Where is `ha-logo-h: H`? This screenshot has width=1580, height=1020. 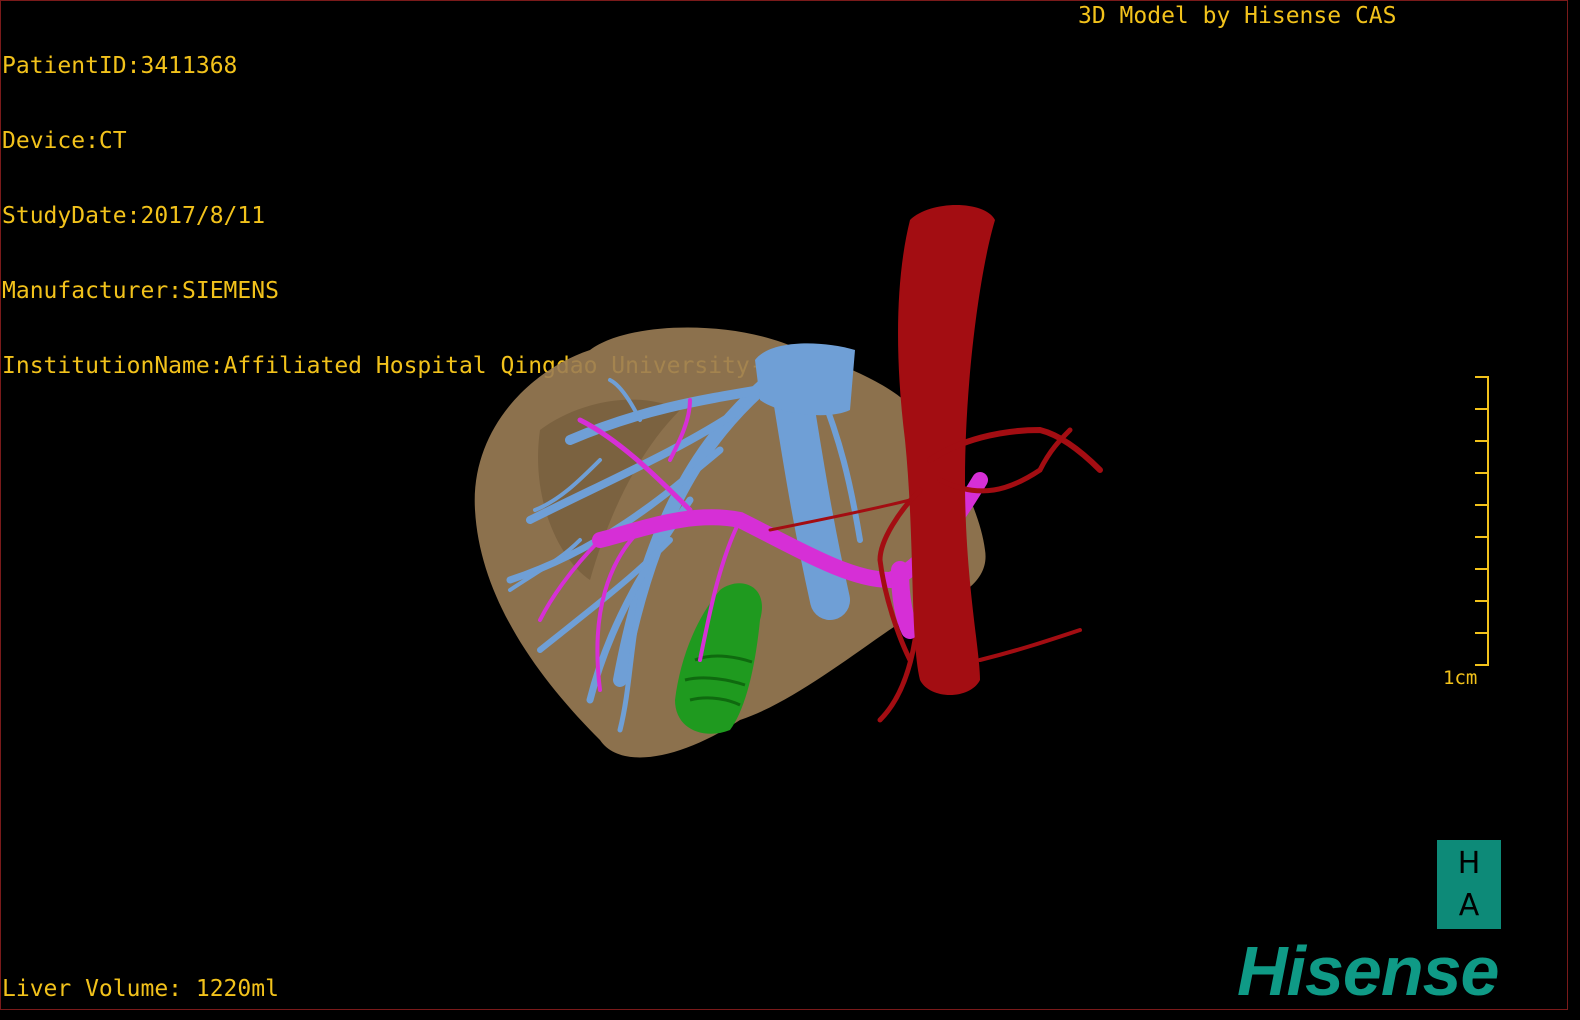
ha-logo-h: H is located at coordinates (1469, 863).